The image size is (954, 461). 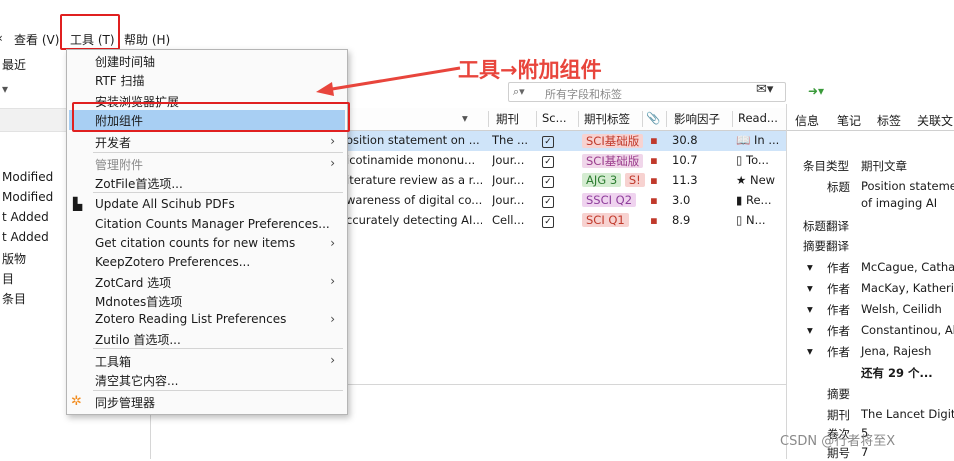 I want to click on menu-item-mdnotes-prefs: Mdnotes首选项, so click(x=138, y=301).